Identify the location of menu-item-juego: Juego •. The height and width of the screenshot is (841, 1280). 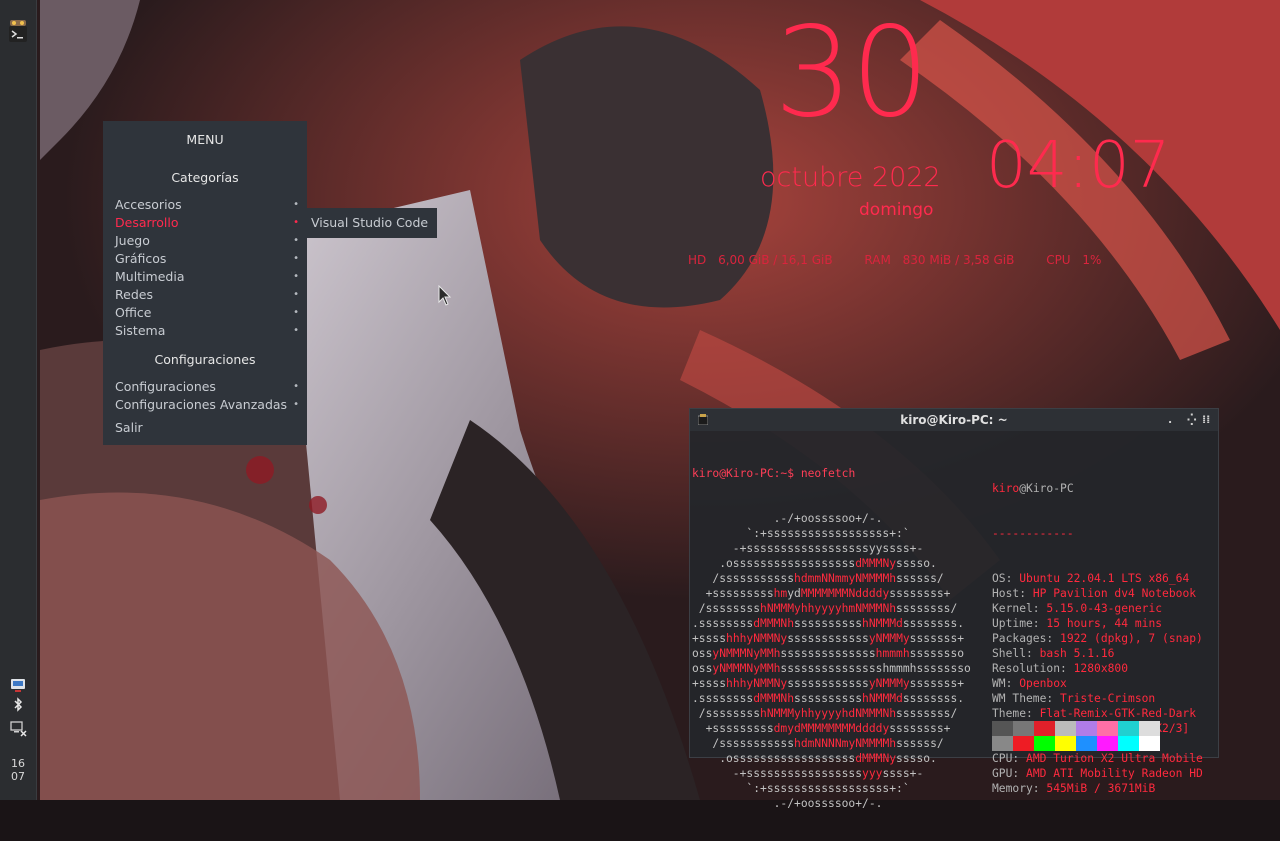
(207, 241).